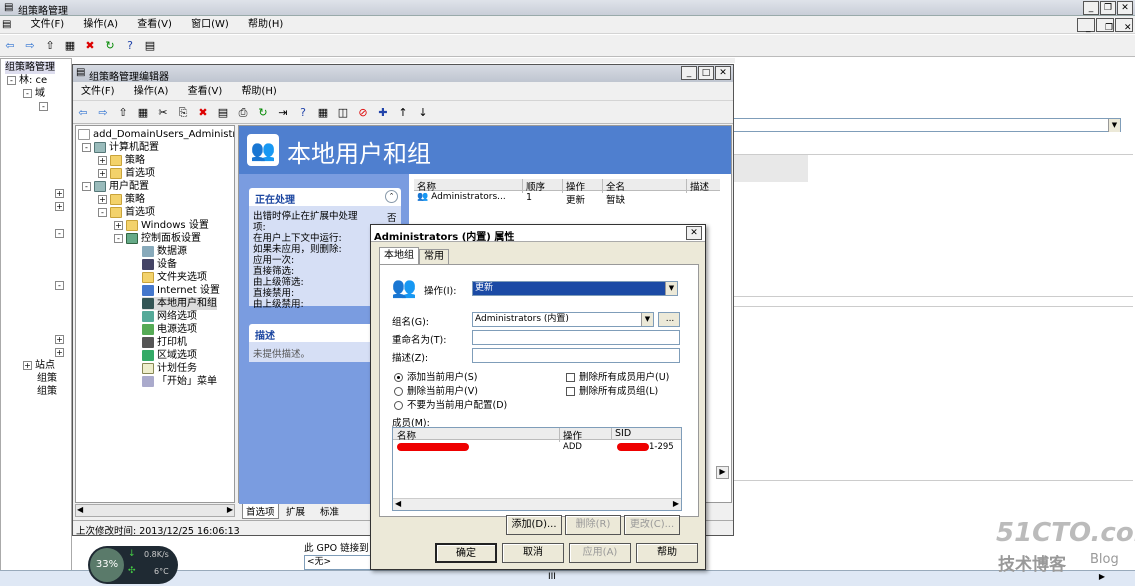 The image size is (1135, 586). What do you see at coordinates (563, 319) in the screenshot?
I see `group-name-select: Administrators (内置) ▼` at bounding box center [563, 319].